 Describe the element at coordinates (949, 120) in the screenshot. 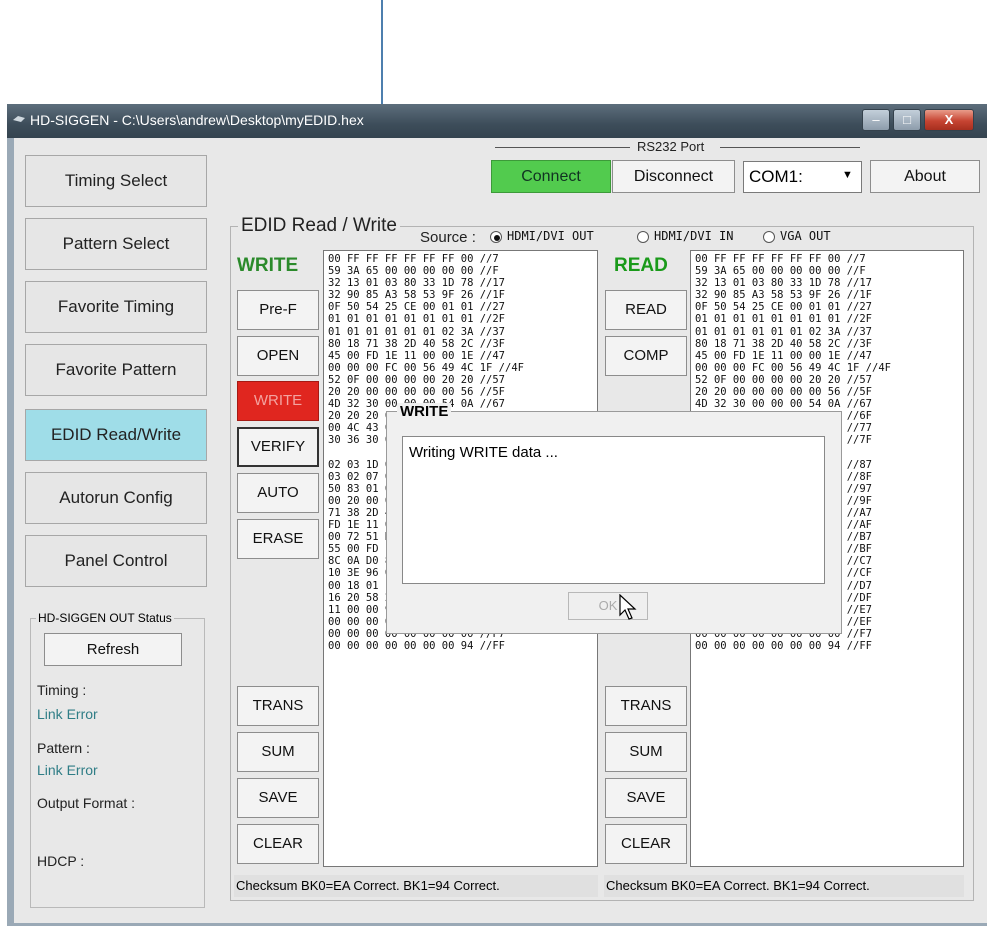

I see `close-button: X` at that location.